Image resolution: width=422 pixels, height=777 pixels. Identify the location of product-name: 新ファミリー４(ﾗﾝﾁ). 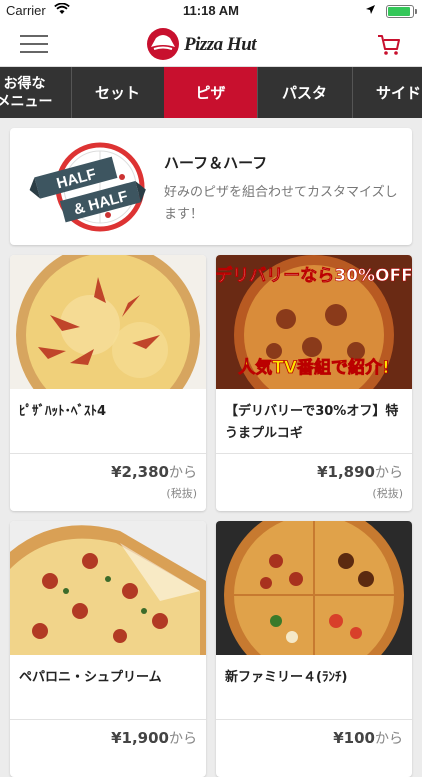
(286, 677).